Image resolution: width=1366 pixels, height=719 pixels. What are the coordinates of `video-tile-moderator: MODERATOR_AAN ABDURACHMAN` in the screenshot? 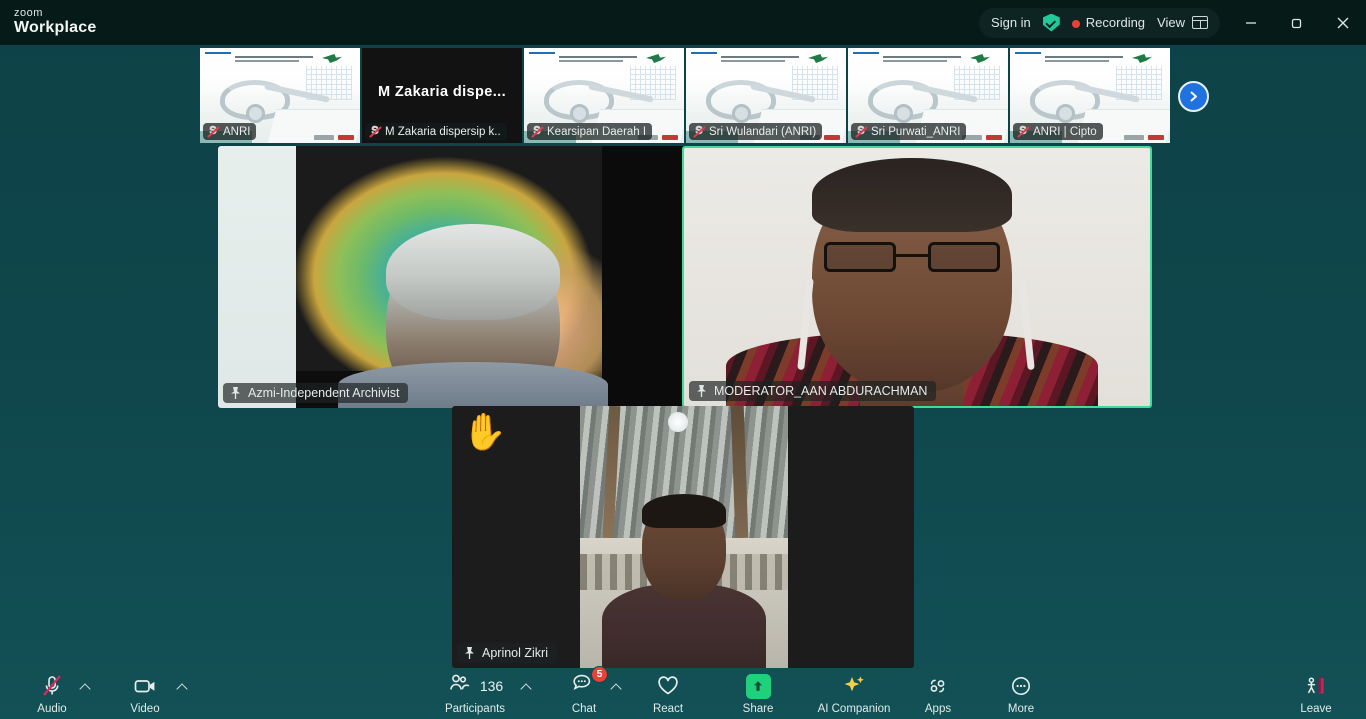 It's located at (917, 277).